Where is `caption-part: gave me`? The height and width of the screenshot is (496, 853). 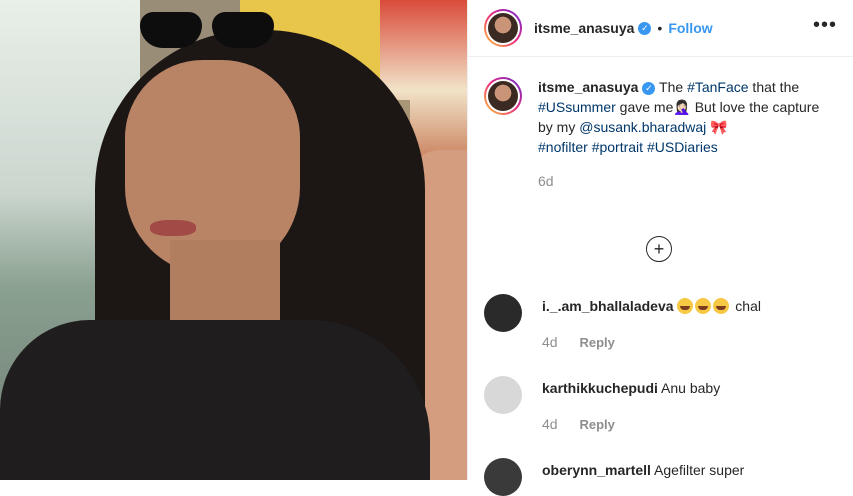
caption-part: gave me is located at coordinates (644, 107).